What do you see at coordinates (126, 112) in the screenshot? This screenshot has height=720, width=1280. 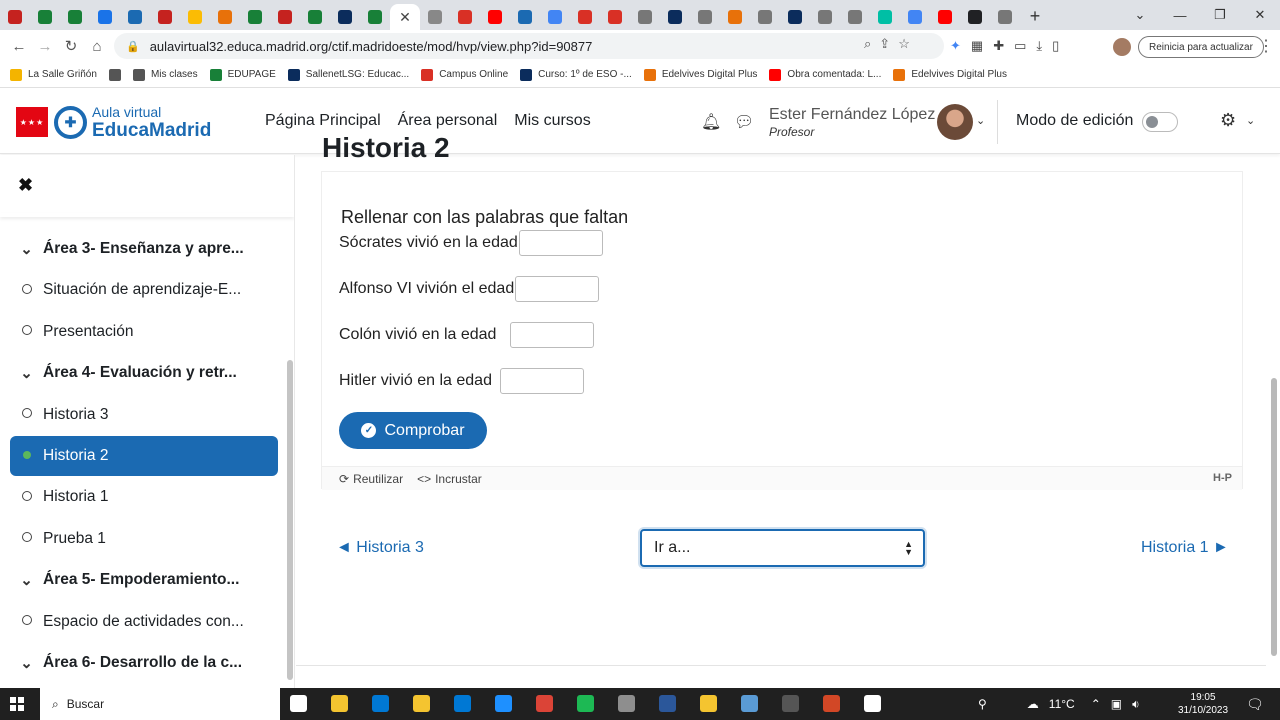 I see `logo-top-text: Aula virtual` at bounding box center [126, 112].